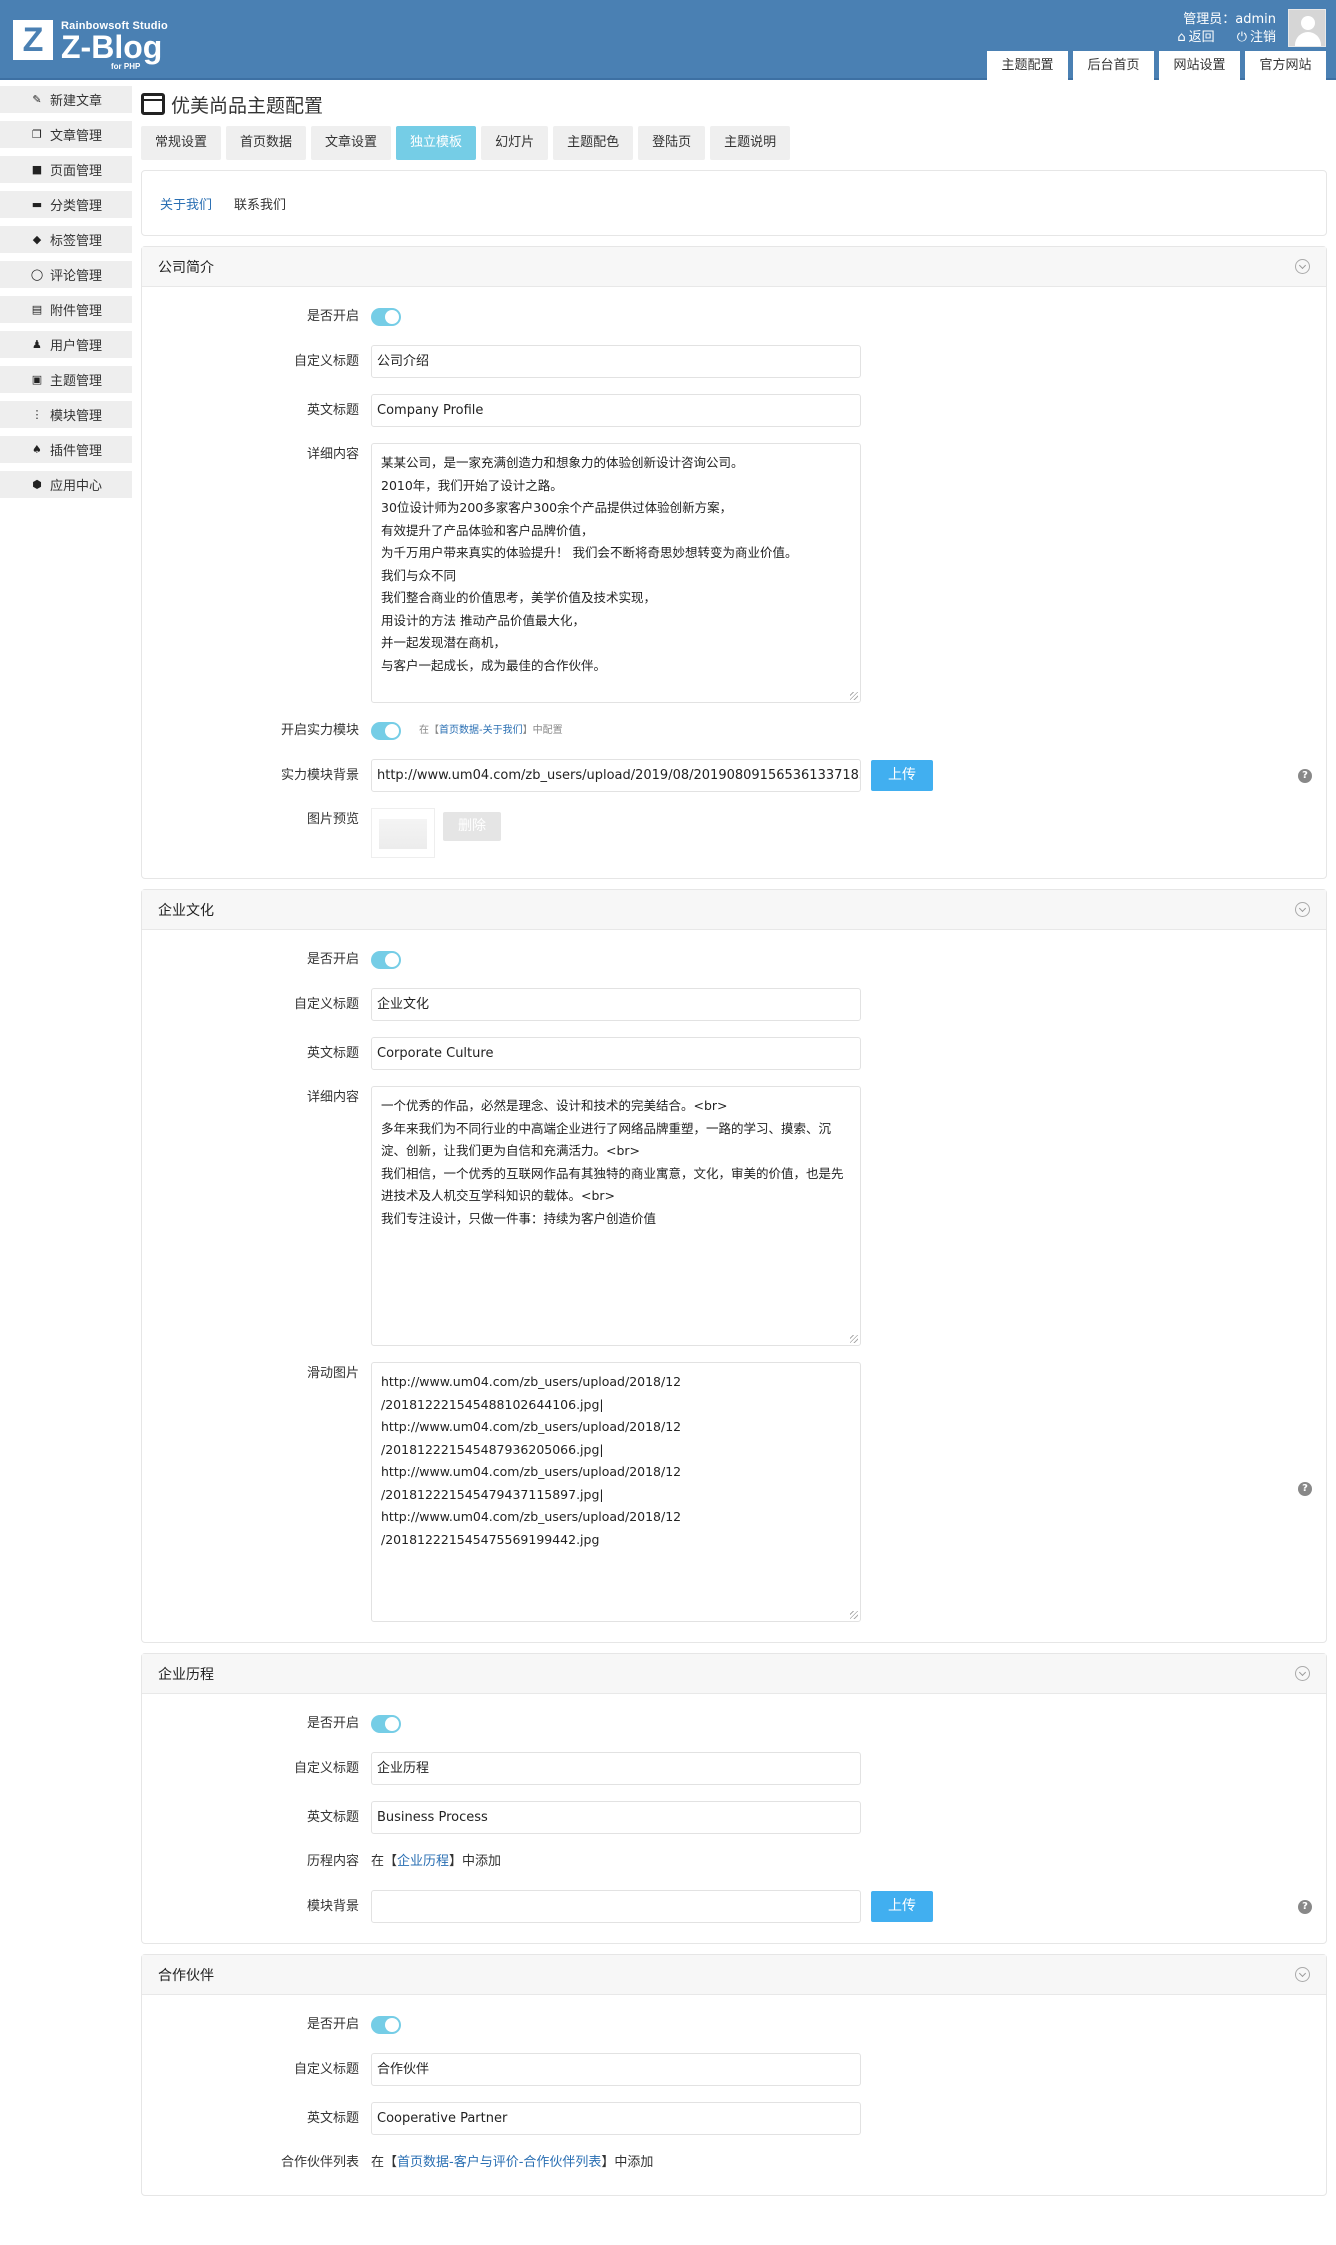  I want to click on page-icon: ■, so click(37, 169).